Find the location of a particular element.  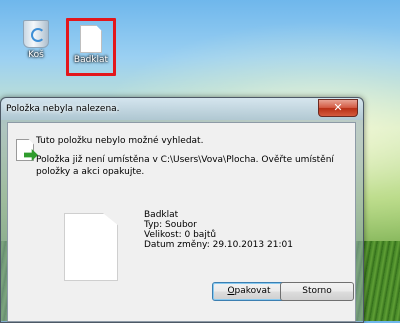

file-date: Datum změny: 29.10.2013 21:01 is located at coordinates (218, 245).